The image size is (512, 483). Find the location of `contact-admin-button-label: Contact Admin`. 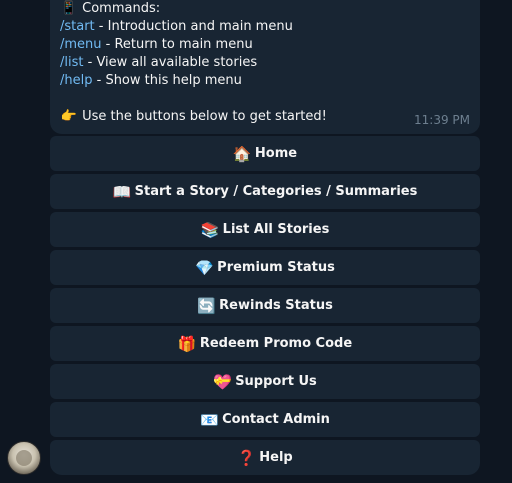

contact-admin-button-label: Contact Admin is located at coordinates (276, 419).